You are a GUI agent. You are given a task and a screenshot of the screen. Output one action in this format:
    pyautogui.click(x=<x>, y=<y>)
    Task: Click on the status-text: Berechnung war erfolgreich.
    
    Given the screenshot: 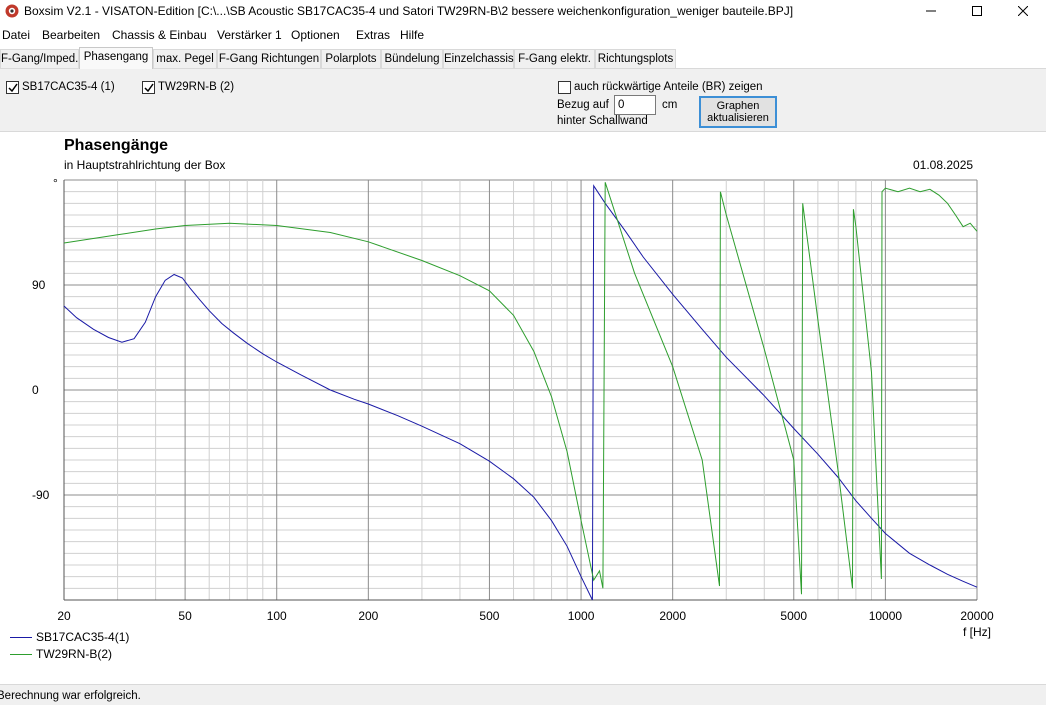 What is the action you would take?
    pyautogui.click(x=70, y=696)
    